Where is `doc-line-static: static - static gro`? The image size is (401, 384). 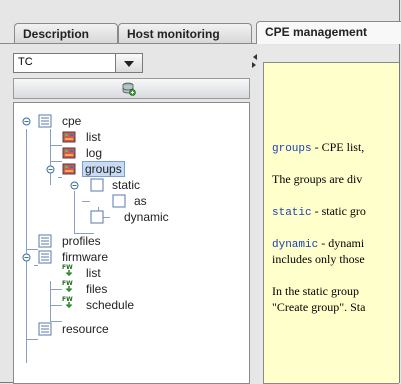
doc-line-static: static - static gro is located at coordinates (319, 212).